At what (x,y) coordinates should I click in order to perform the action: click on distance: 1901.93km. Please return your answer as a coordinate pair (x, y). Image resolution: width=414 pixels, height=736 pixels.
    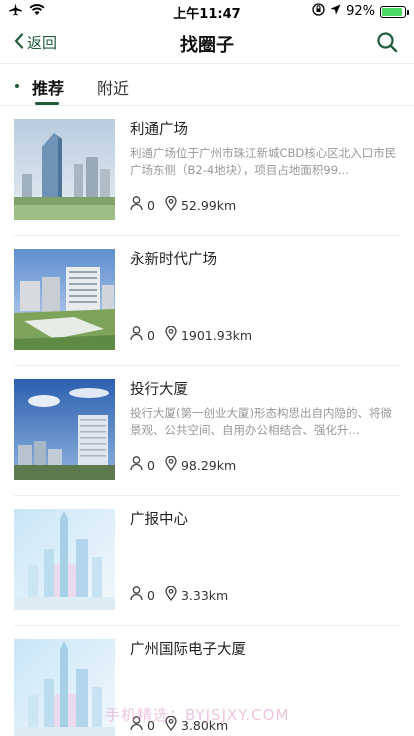
    Looking at the image, I should click on (216, 335).